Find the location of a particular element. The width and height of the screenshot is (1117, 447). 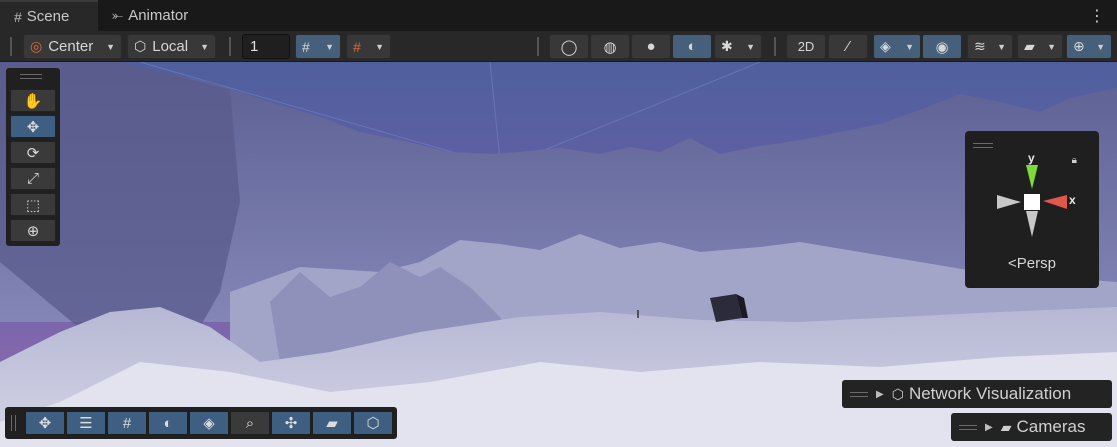

bug-icon: ✱ is located at coordinates (727, 46).